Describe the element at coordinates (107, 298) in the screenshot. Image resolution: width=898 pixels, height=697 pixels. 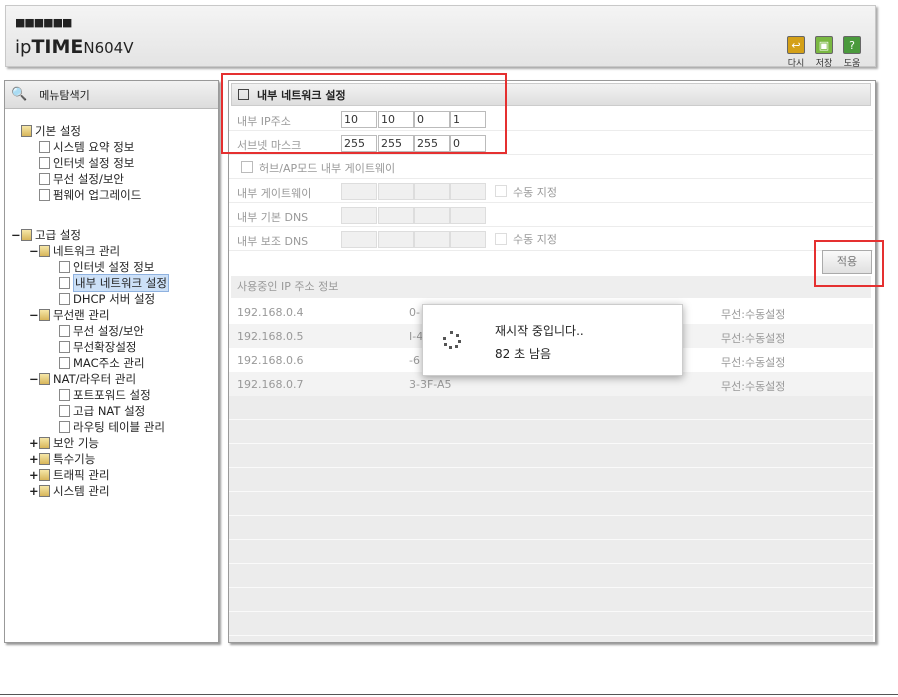
I see `tree-dhcp-server: DHCP 서버 설정` at that location.